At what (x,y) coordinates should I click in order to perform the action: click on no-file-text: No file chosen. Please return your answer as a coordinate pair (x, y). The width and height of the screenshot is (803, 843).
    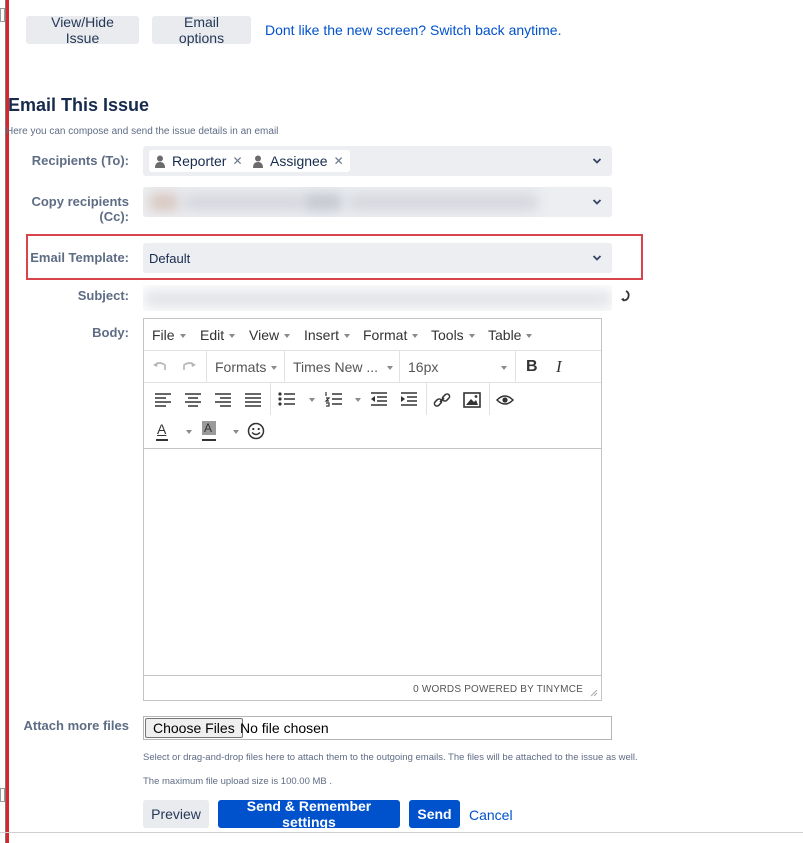
    Looking at the image, I should click on (284, 728).